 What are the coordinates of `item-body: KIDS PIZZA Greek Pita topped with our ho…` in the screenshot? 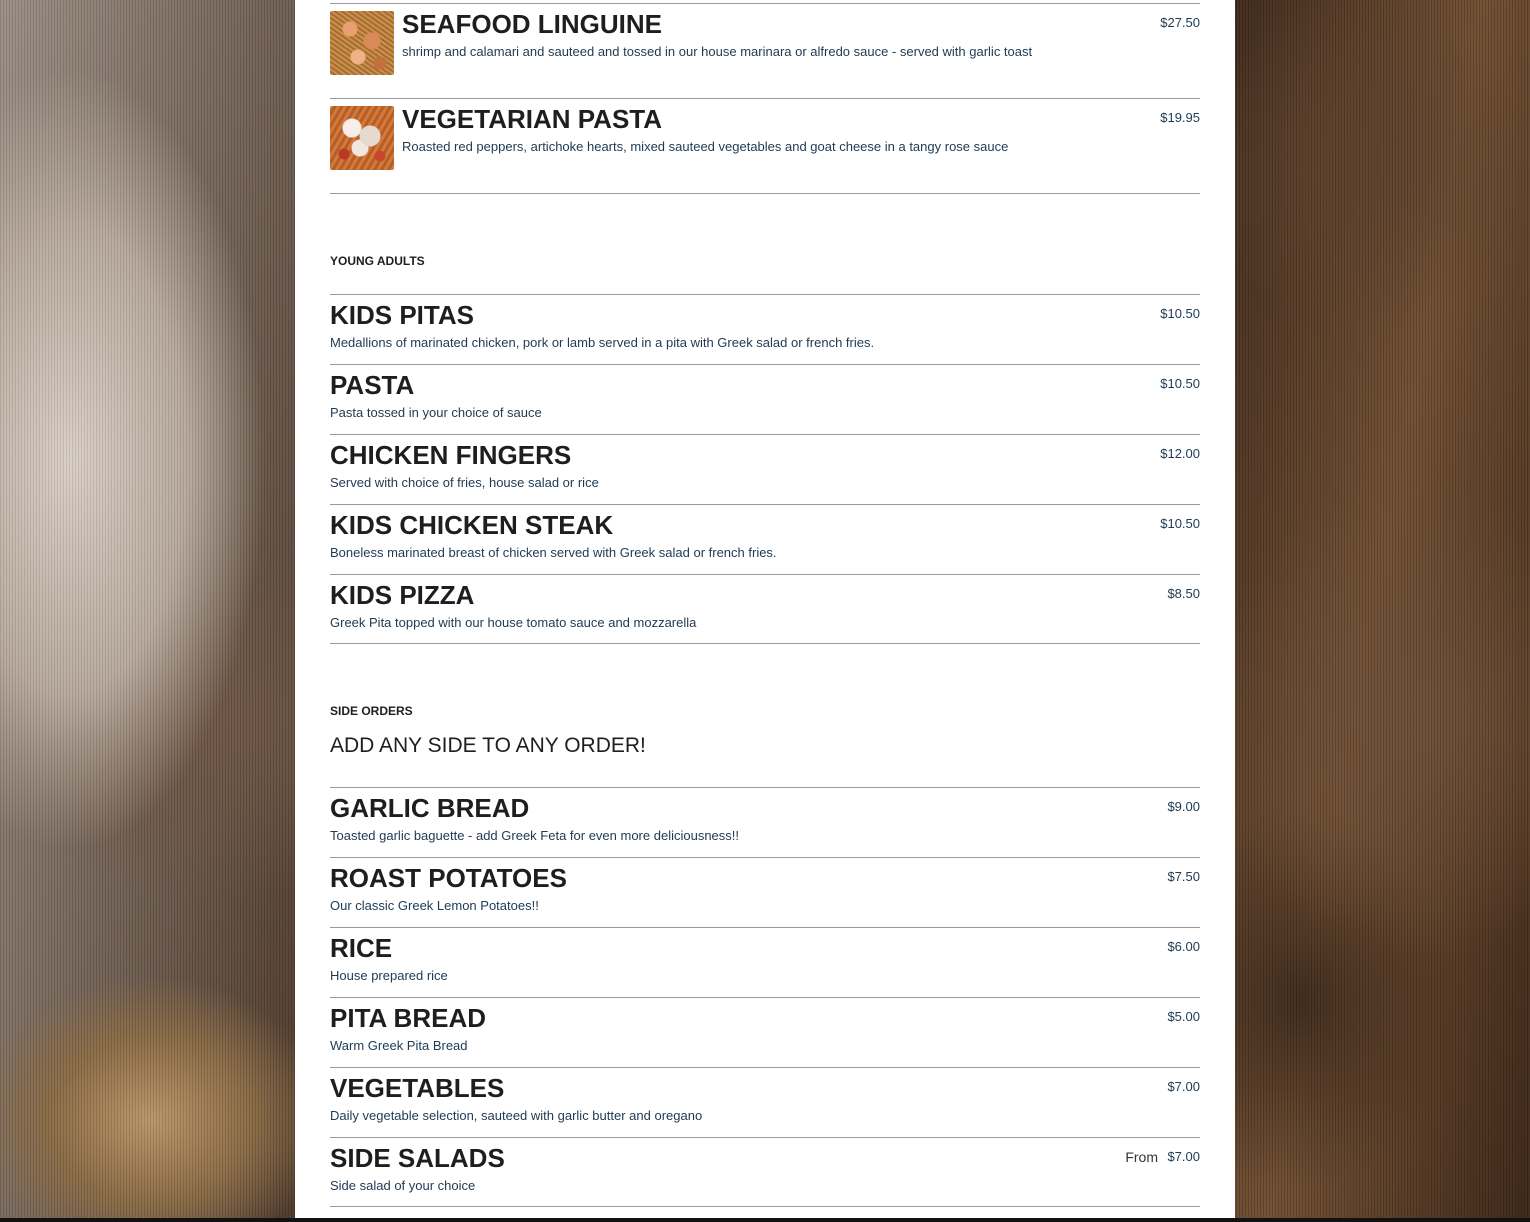 It's located at (765, 603).